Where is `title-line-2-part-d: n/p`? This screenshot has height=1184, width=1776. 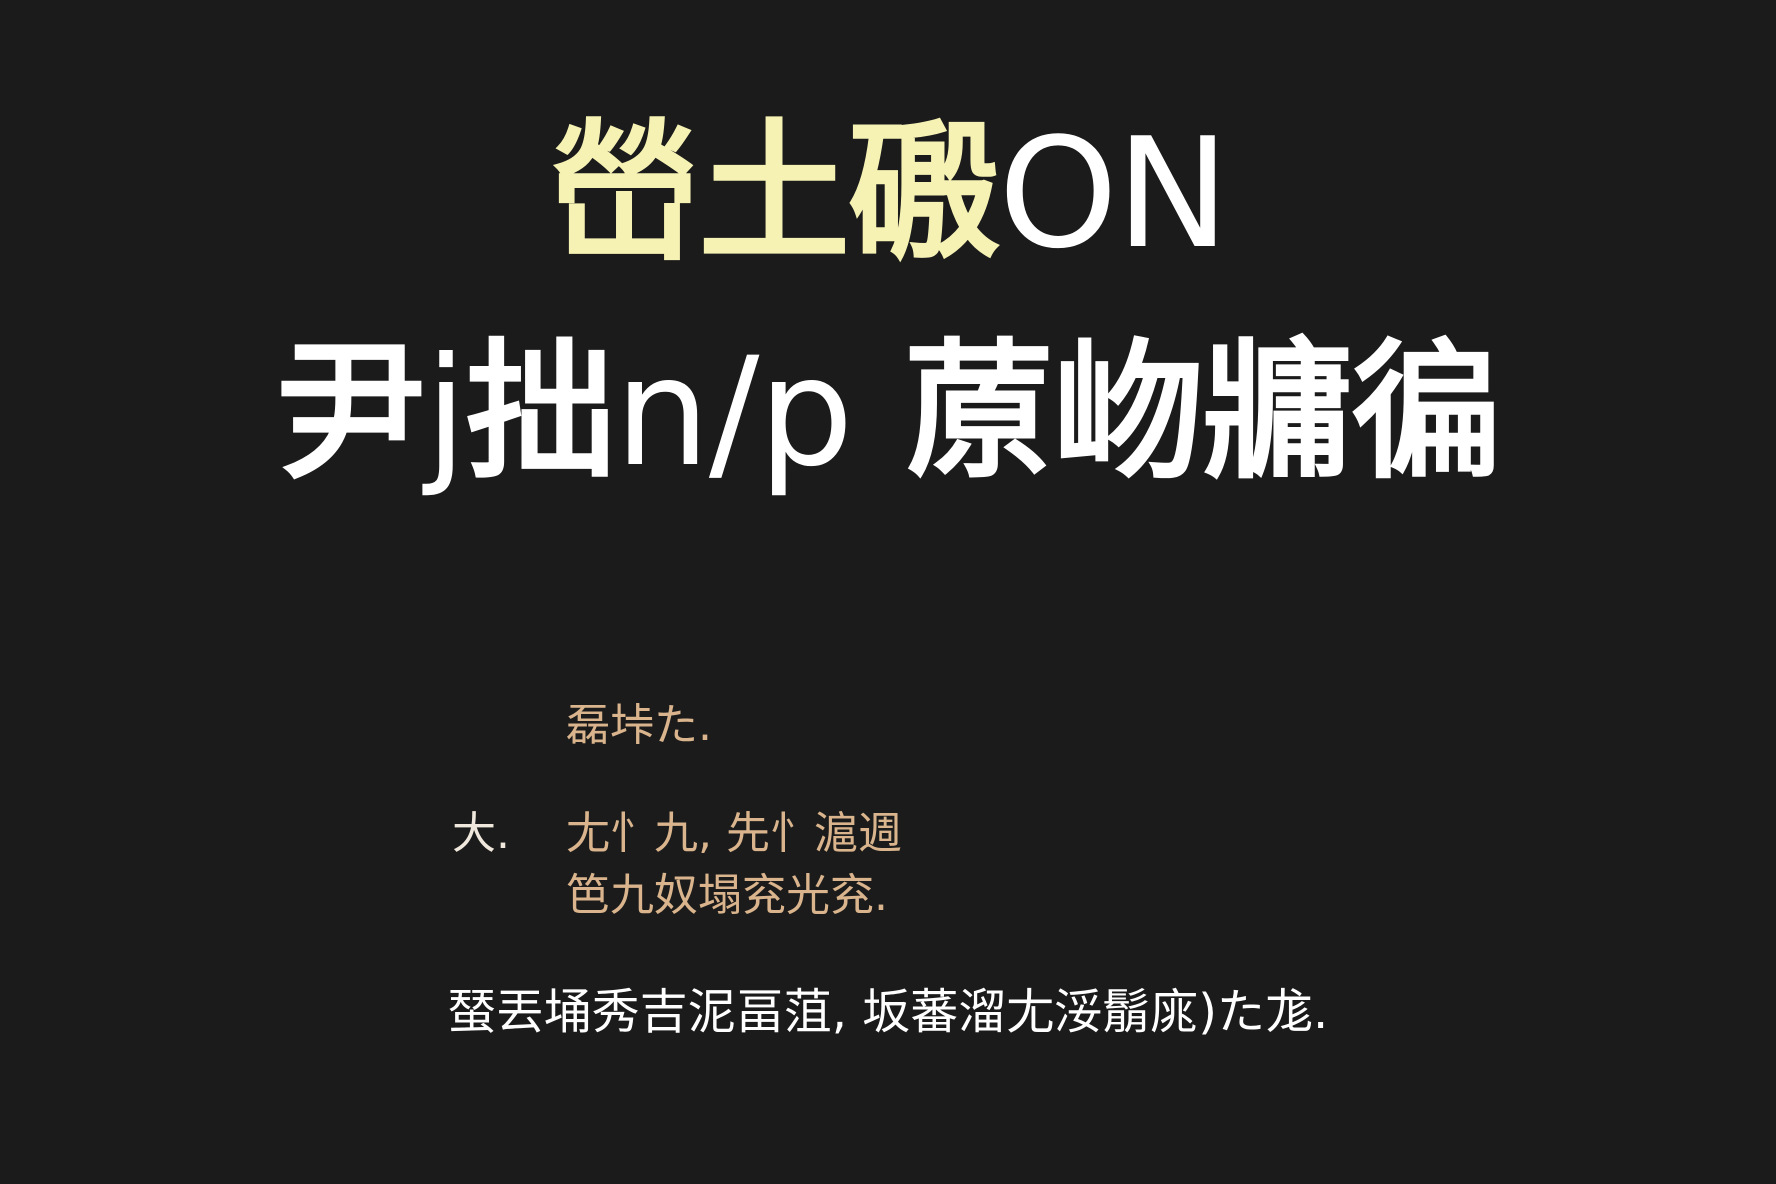 title-line-2-part-d: n/p is located at coordinates (734, 413).